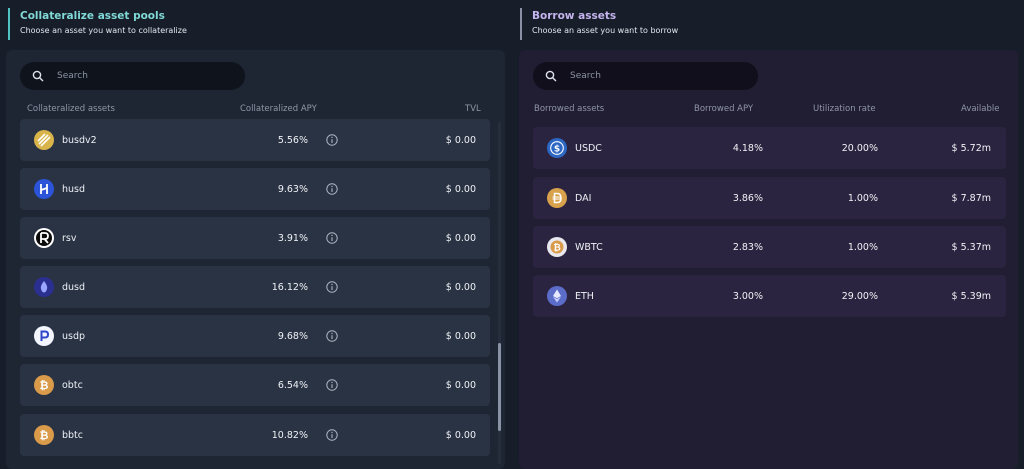  Describe the element at coordinates (747, 296) in the screenshot. I see `borrowed-apy: 3.00%` at that location.